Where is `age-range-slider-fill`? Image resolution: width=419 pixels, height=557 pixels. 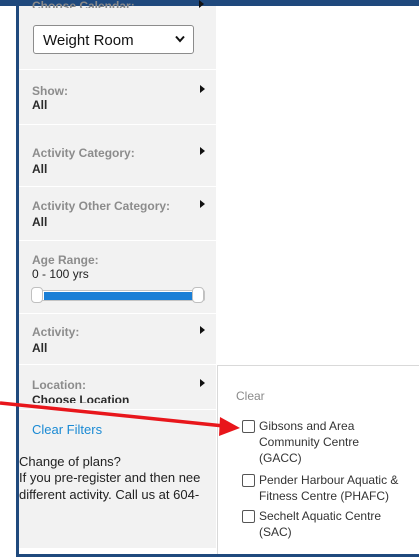 age-range-slider-fill is located at coordinates (118, 296).